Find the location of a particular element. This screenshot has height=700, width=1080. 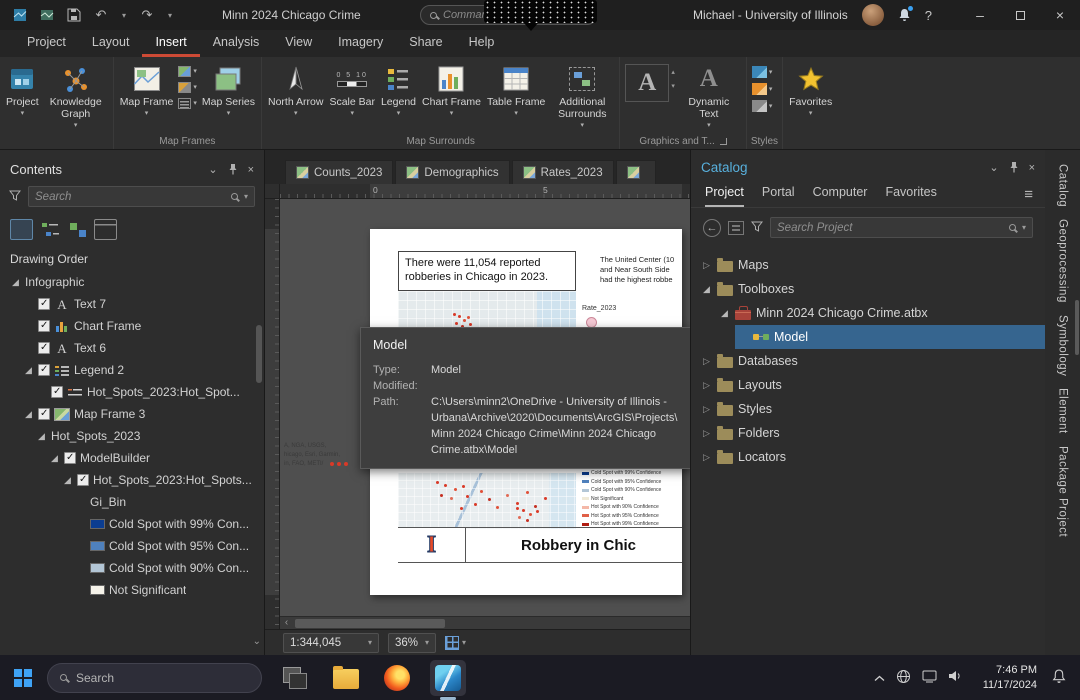

scroll-left-icon: ‹ is located at coordinates (286, 623).